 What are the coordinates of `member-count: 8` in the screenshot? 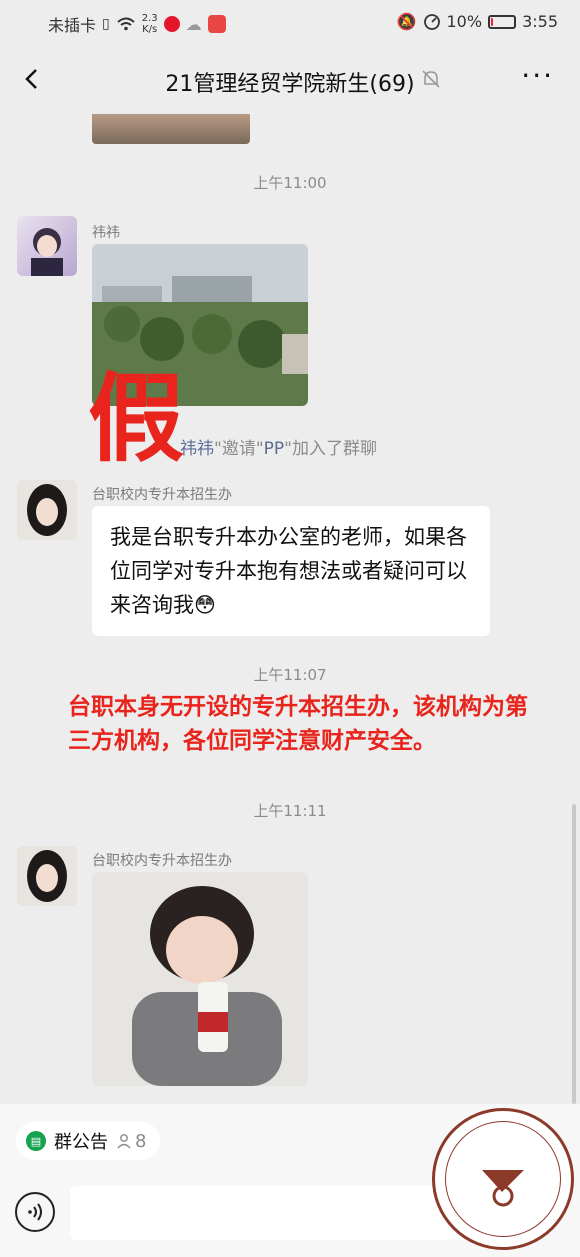 It's located at (131, 1141).